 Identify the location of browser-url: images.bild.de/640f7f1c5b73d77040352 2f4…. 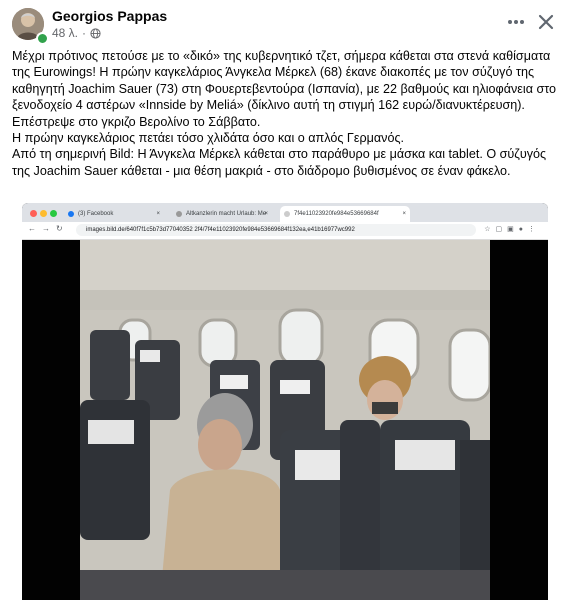
(276, 230).